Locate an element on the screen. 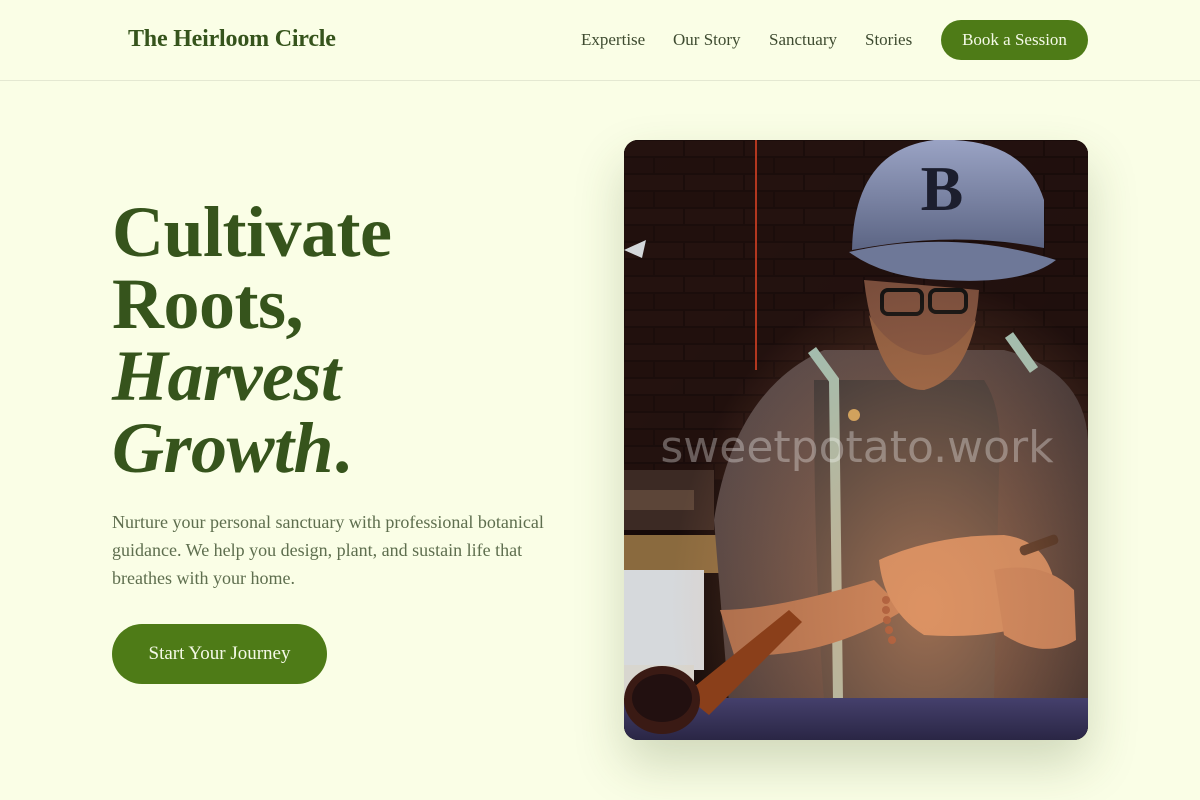  hero-title-line-3: Harvest is located at coordinates (226, 376).